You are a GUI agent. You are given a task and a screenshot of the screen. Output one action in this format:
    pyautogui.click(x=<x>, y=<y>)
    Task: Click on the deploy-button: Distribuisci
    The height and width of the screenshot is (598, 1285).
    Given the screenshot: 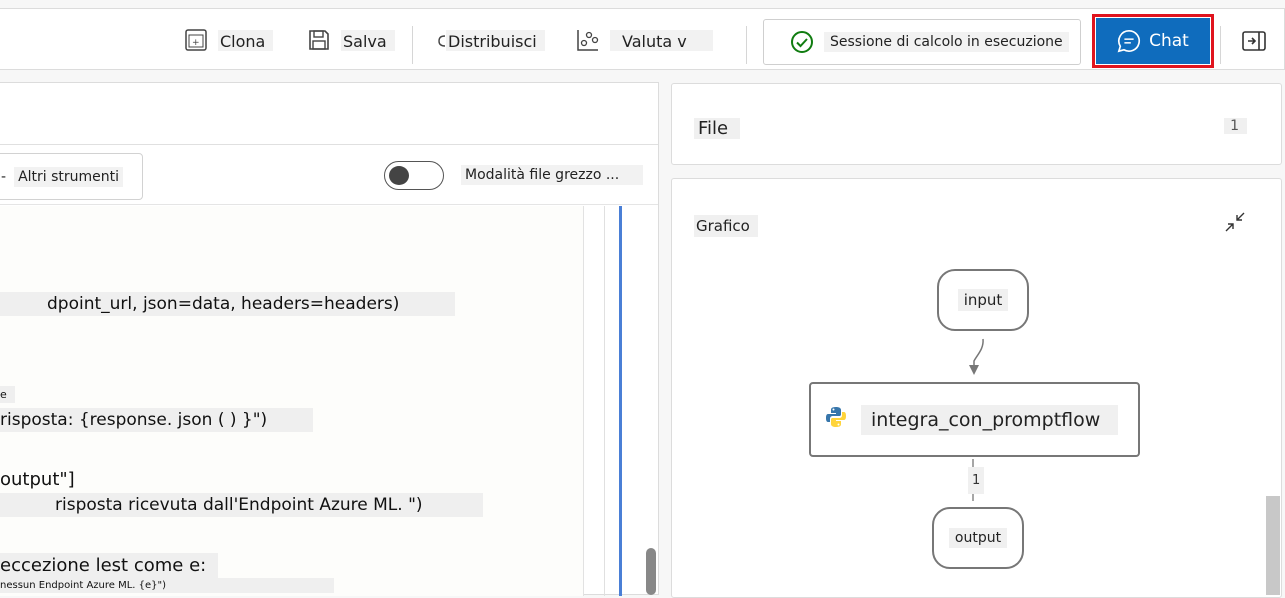 What is the action you would take?
    pyautogui.click(x=491, y=40)
    